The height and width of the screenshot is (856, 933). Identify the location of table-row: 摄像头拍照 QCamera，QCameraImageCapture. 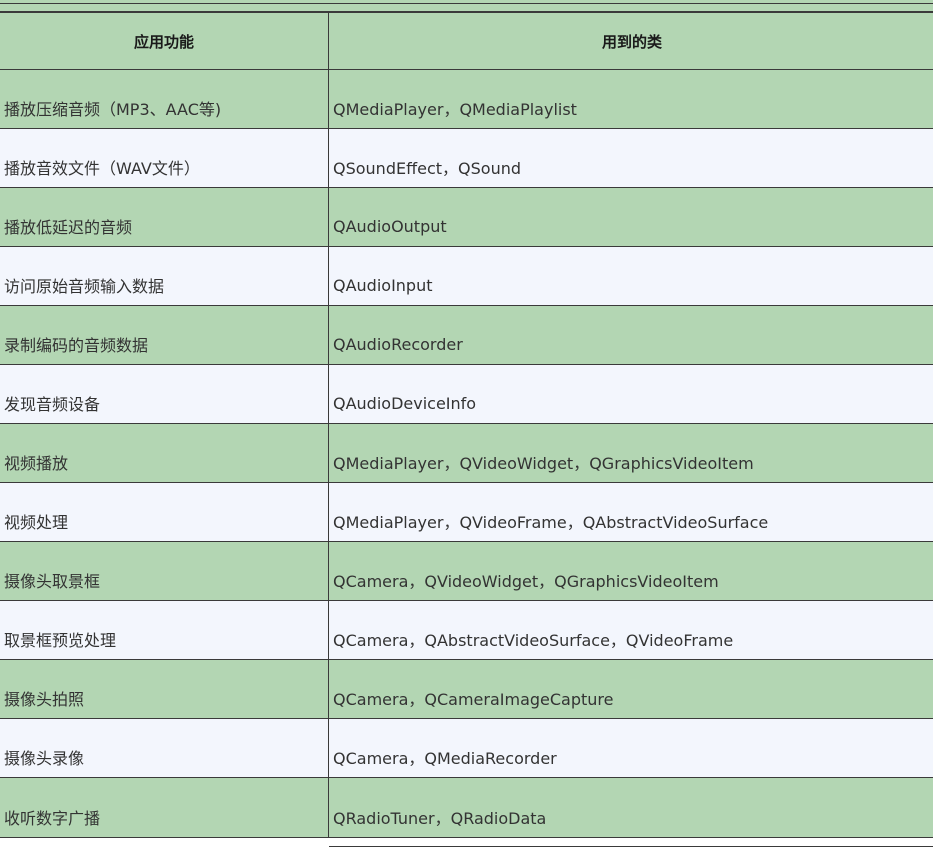
(466, 689).